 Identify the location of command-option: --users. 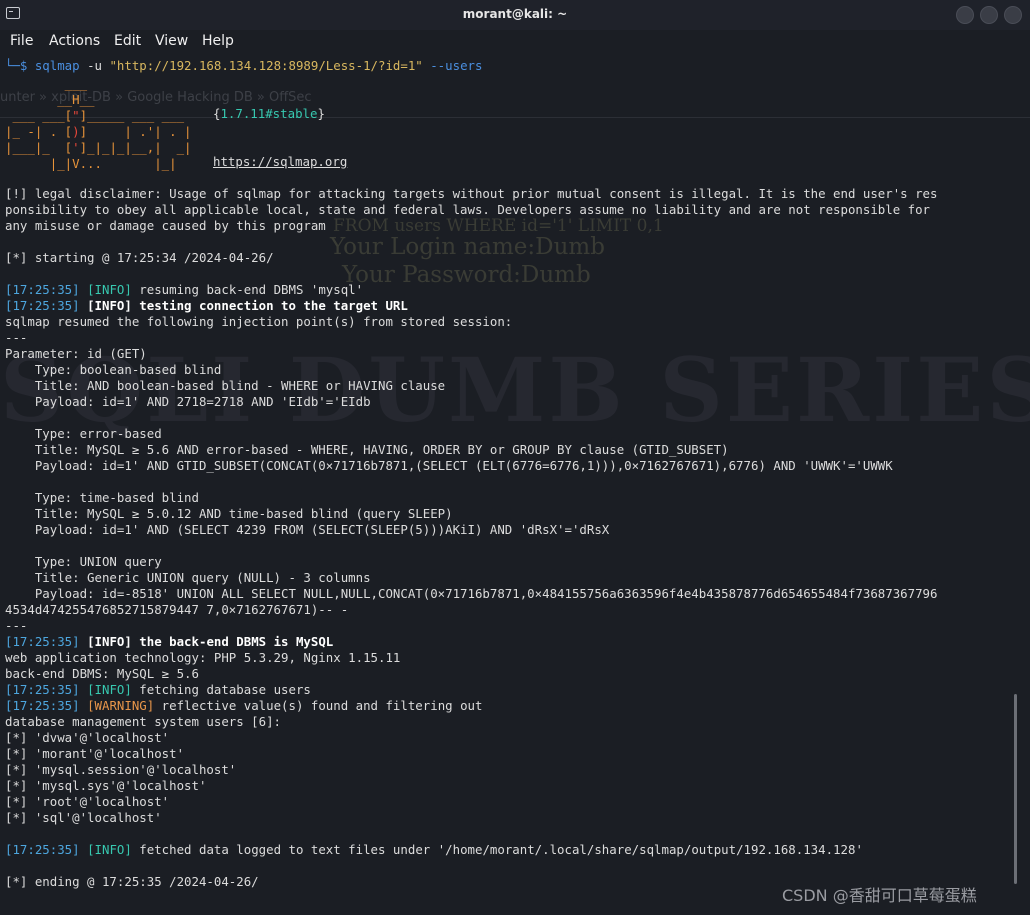
(452, 65).